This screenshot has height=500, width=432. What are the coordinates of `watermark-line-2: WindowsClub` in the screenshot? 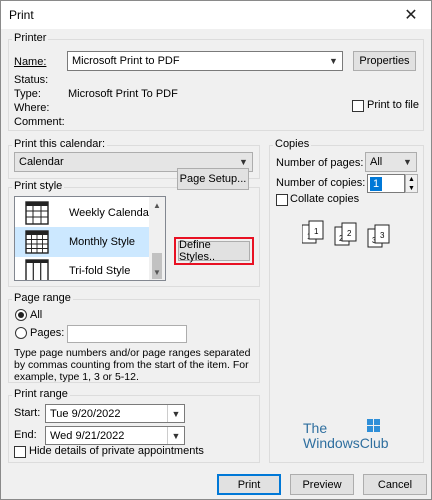 It's located at (346, 443).